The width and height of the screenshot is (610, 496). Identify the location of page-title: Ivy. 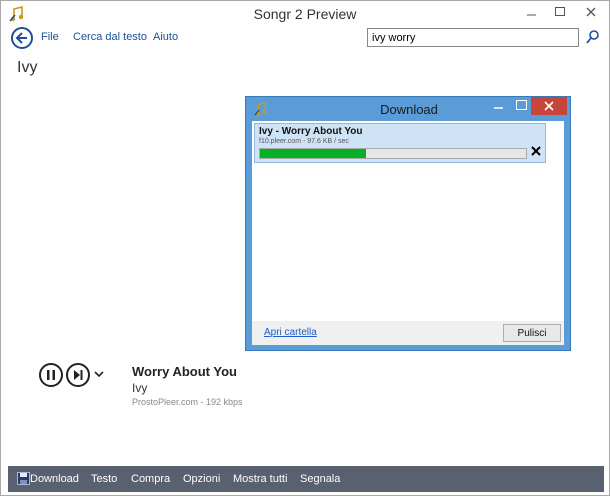
(27, 67).